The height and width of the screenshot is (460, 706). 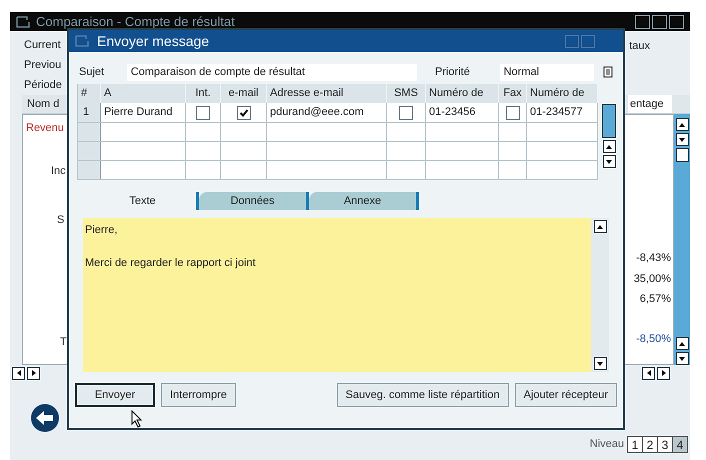 What do you see at coordinates (676, 21) in the screenshot?
I see `close-button` at bounding box center [676, 21].